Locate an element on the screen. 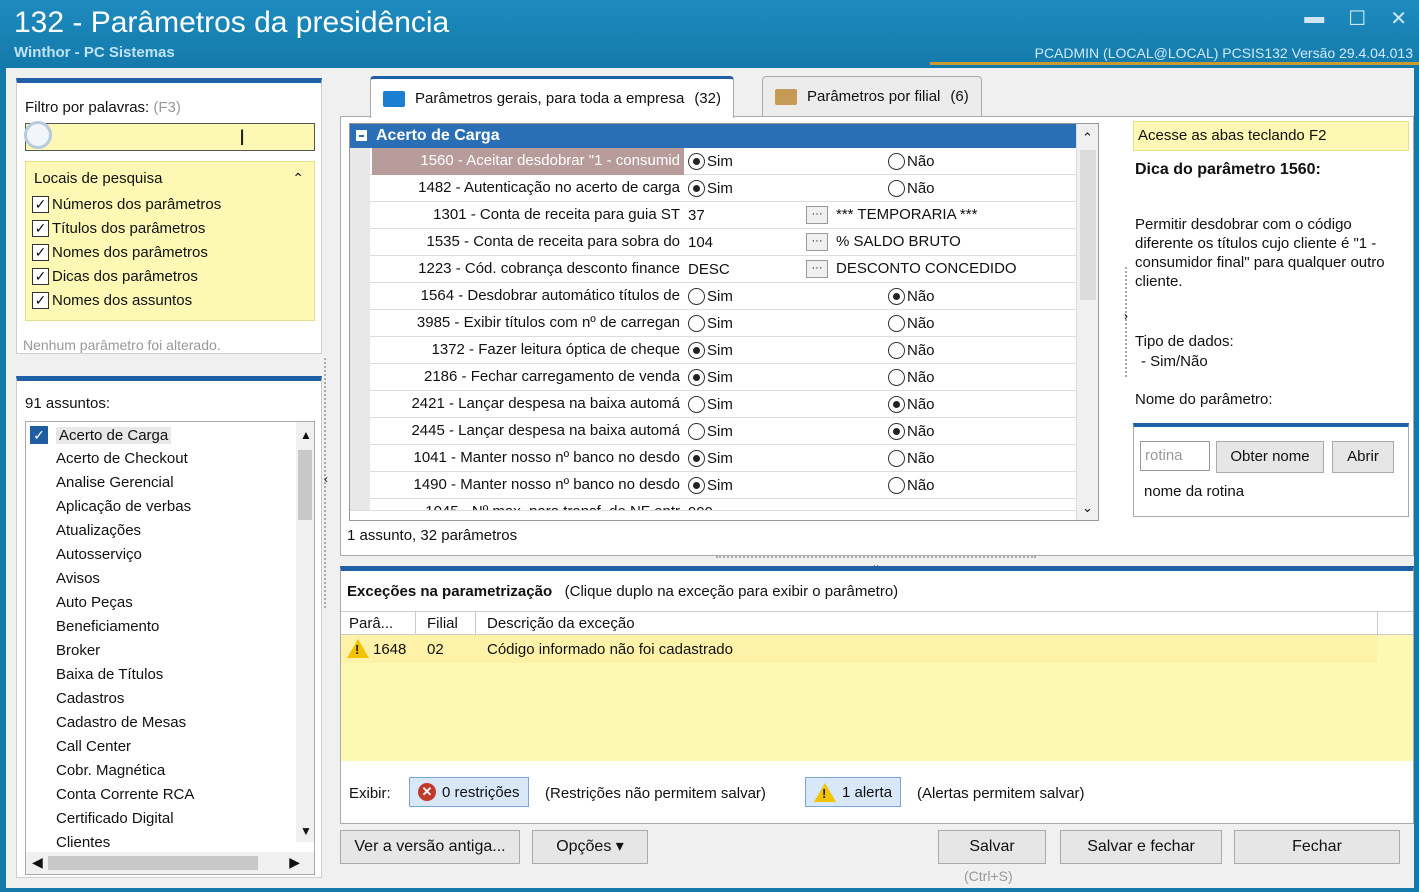 The width and height of the screenshot is (1419, 892). close-icon: ✕ is located at coordinates (1398, 18).